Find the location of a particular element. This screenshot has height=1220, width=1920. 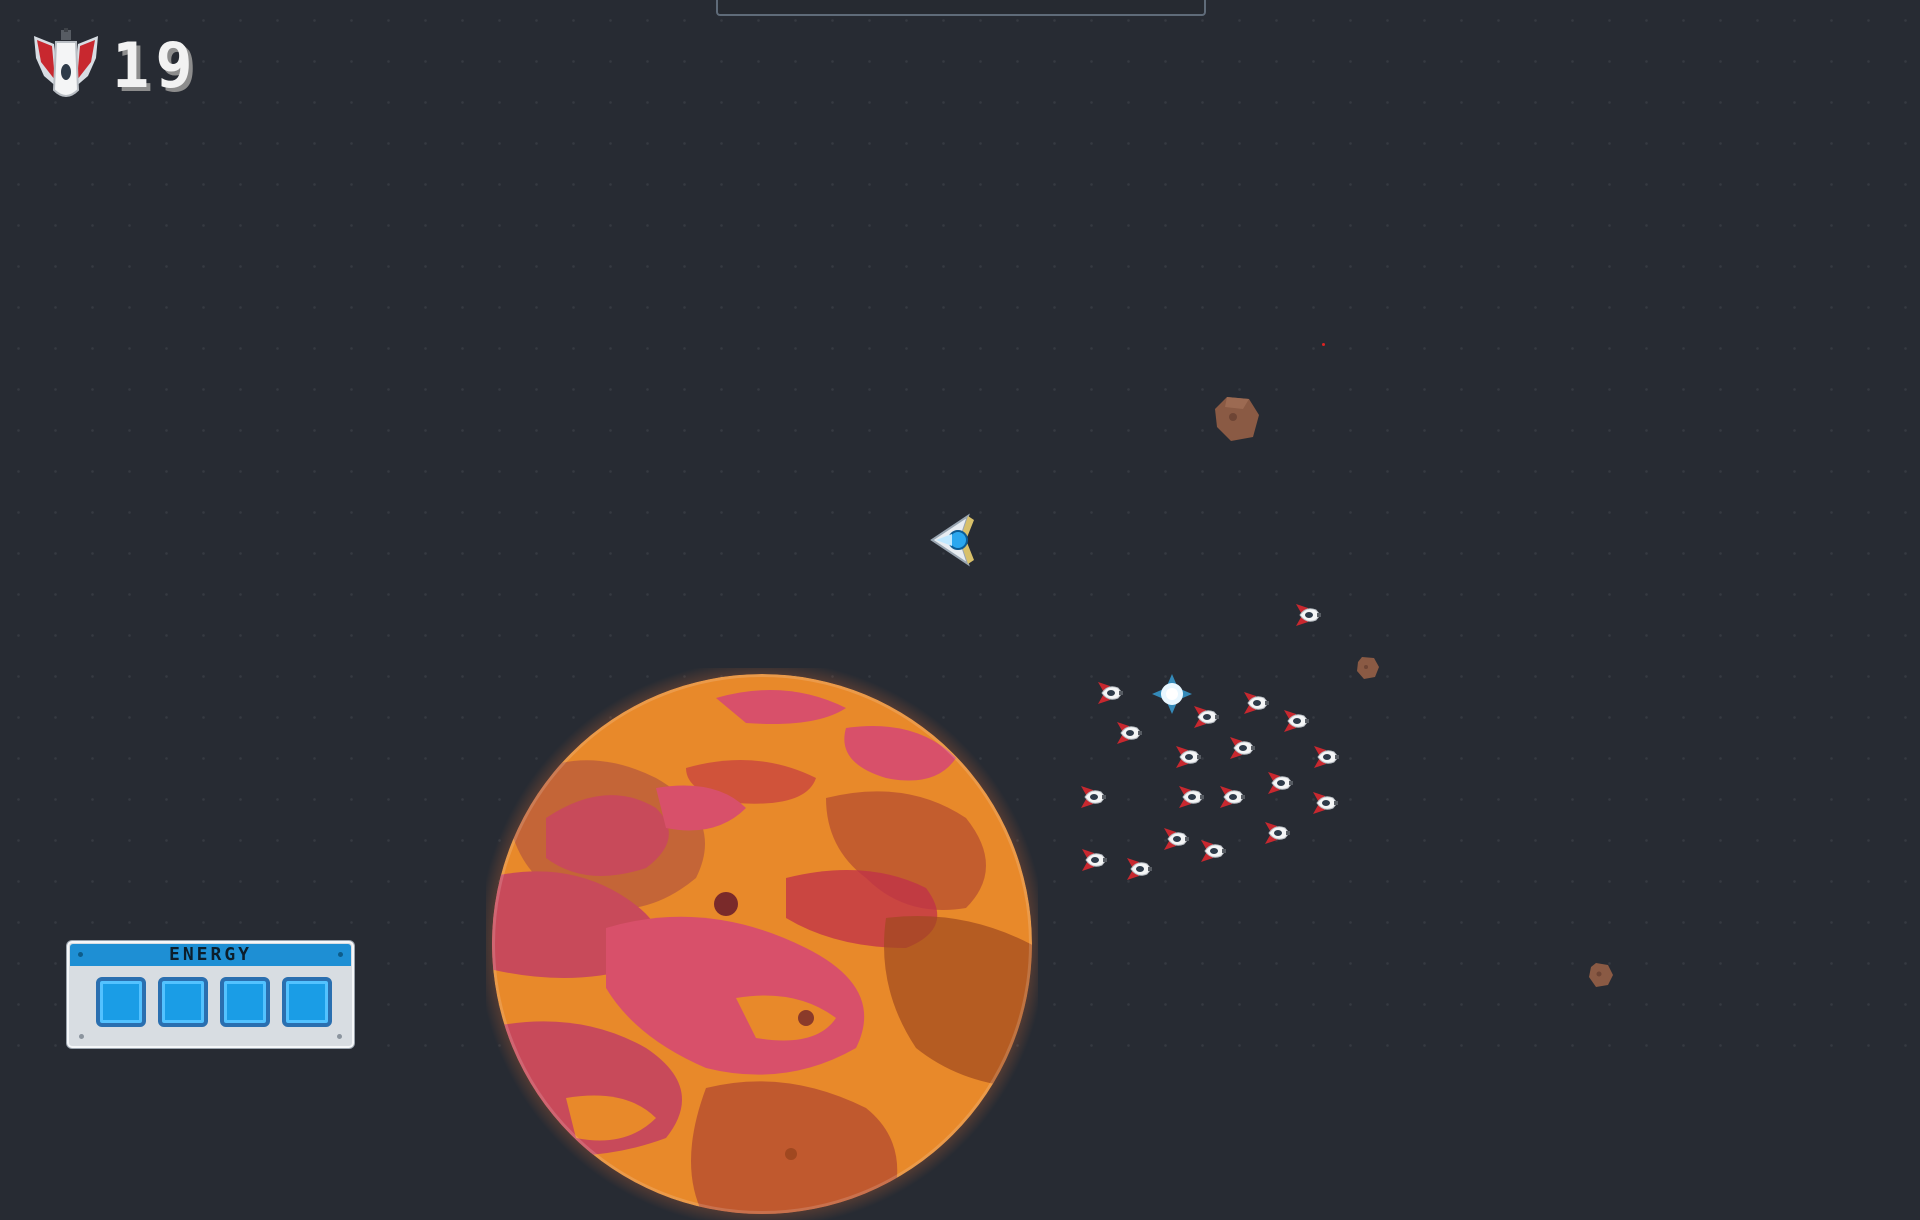

top-status-bar is located at coordinates (961, 8).